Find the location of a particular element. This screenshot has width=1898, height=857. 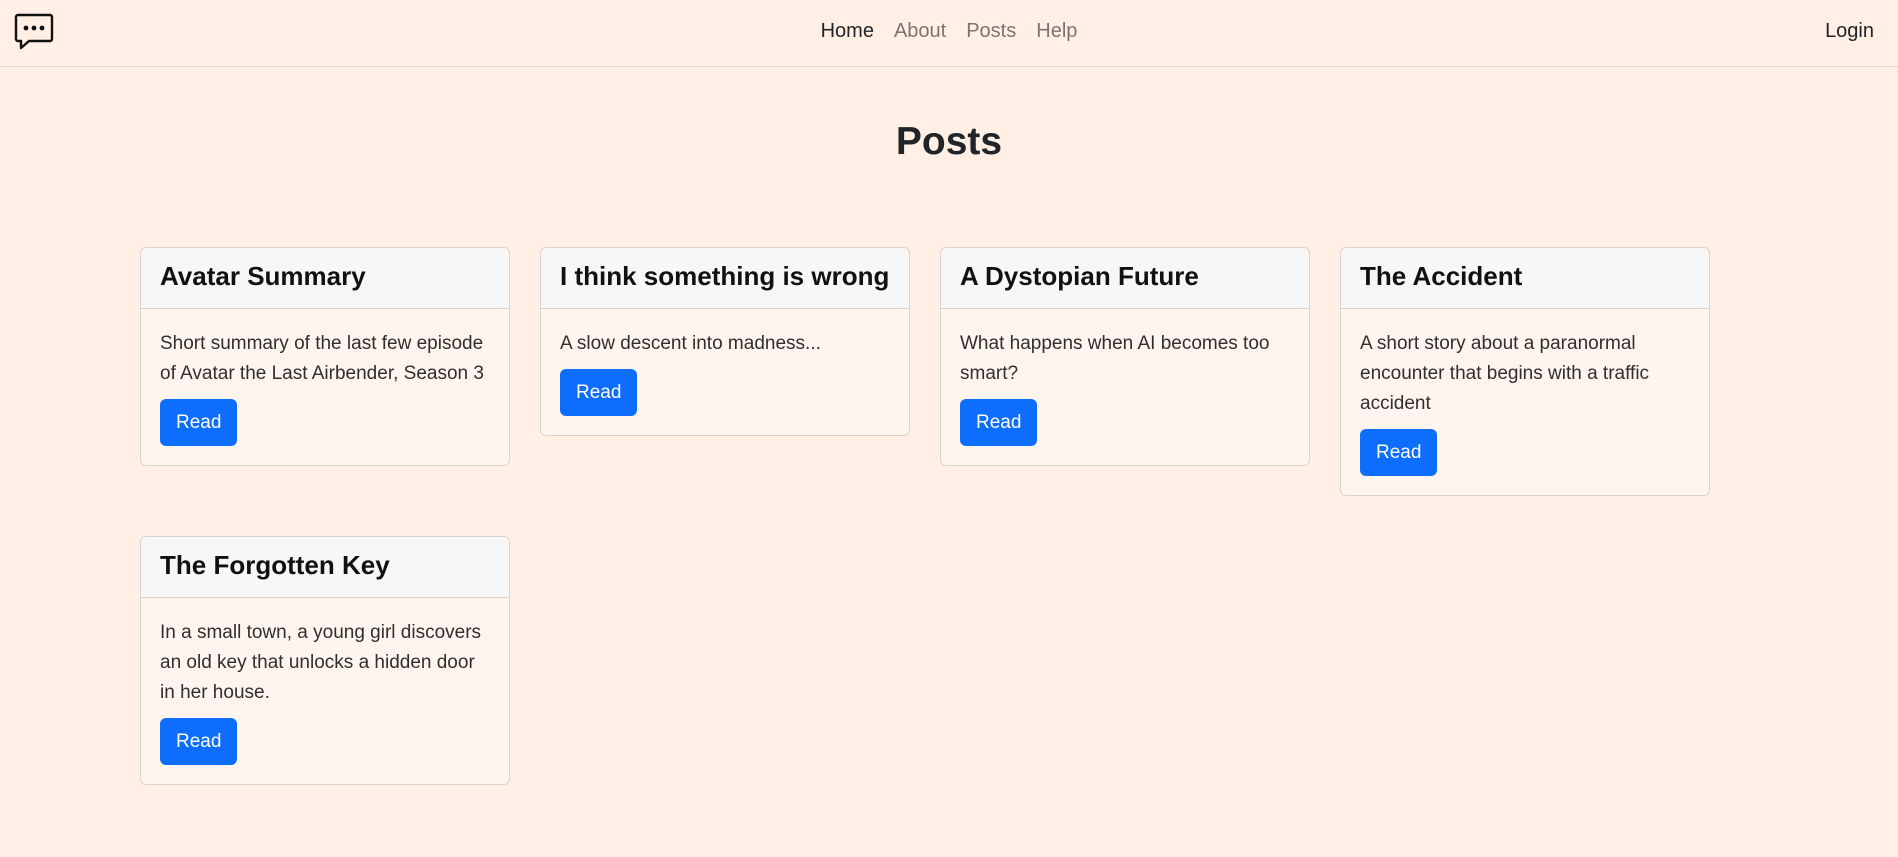

nav-link-about: About is located at coordinates (920, 31).